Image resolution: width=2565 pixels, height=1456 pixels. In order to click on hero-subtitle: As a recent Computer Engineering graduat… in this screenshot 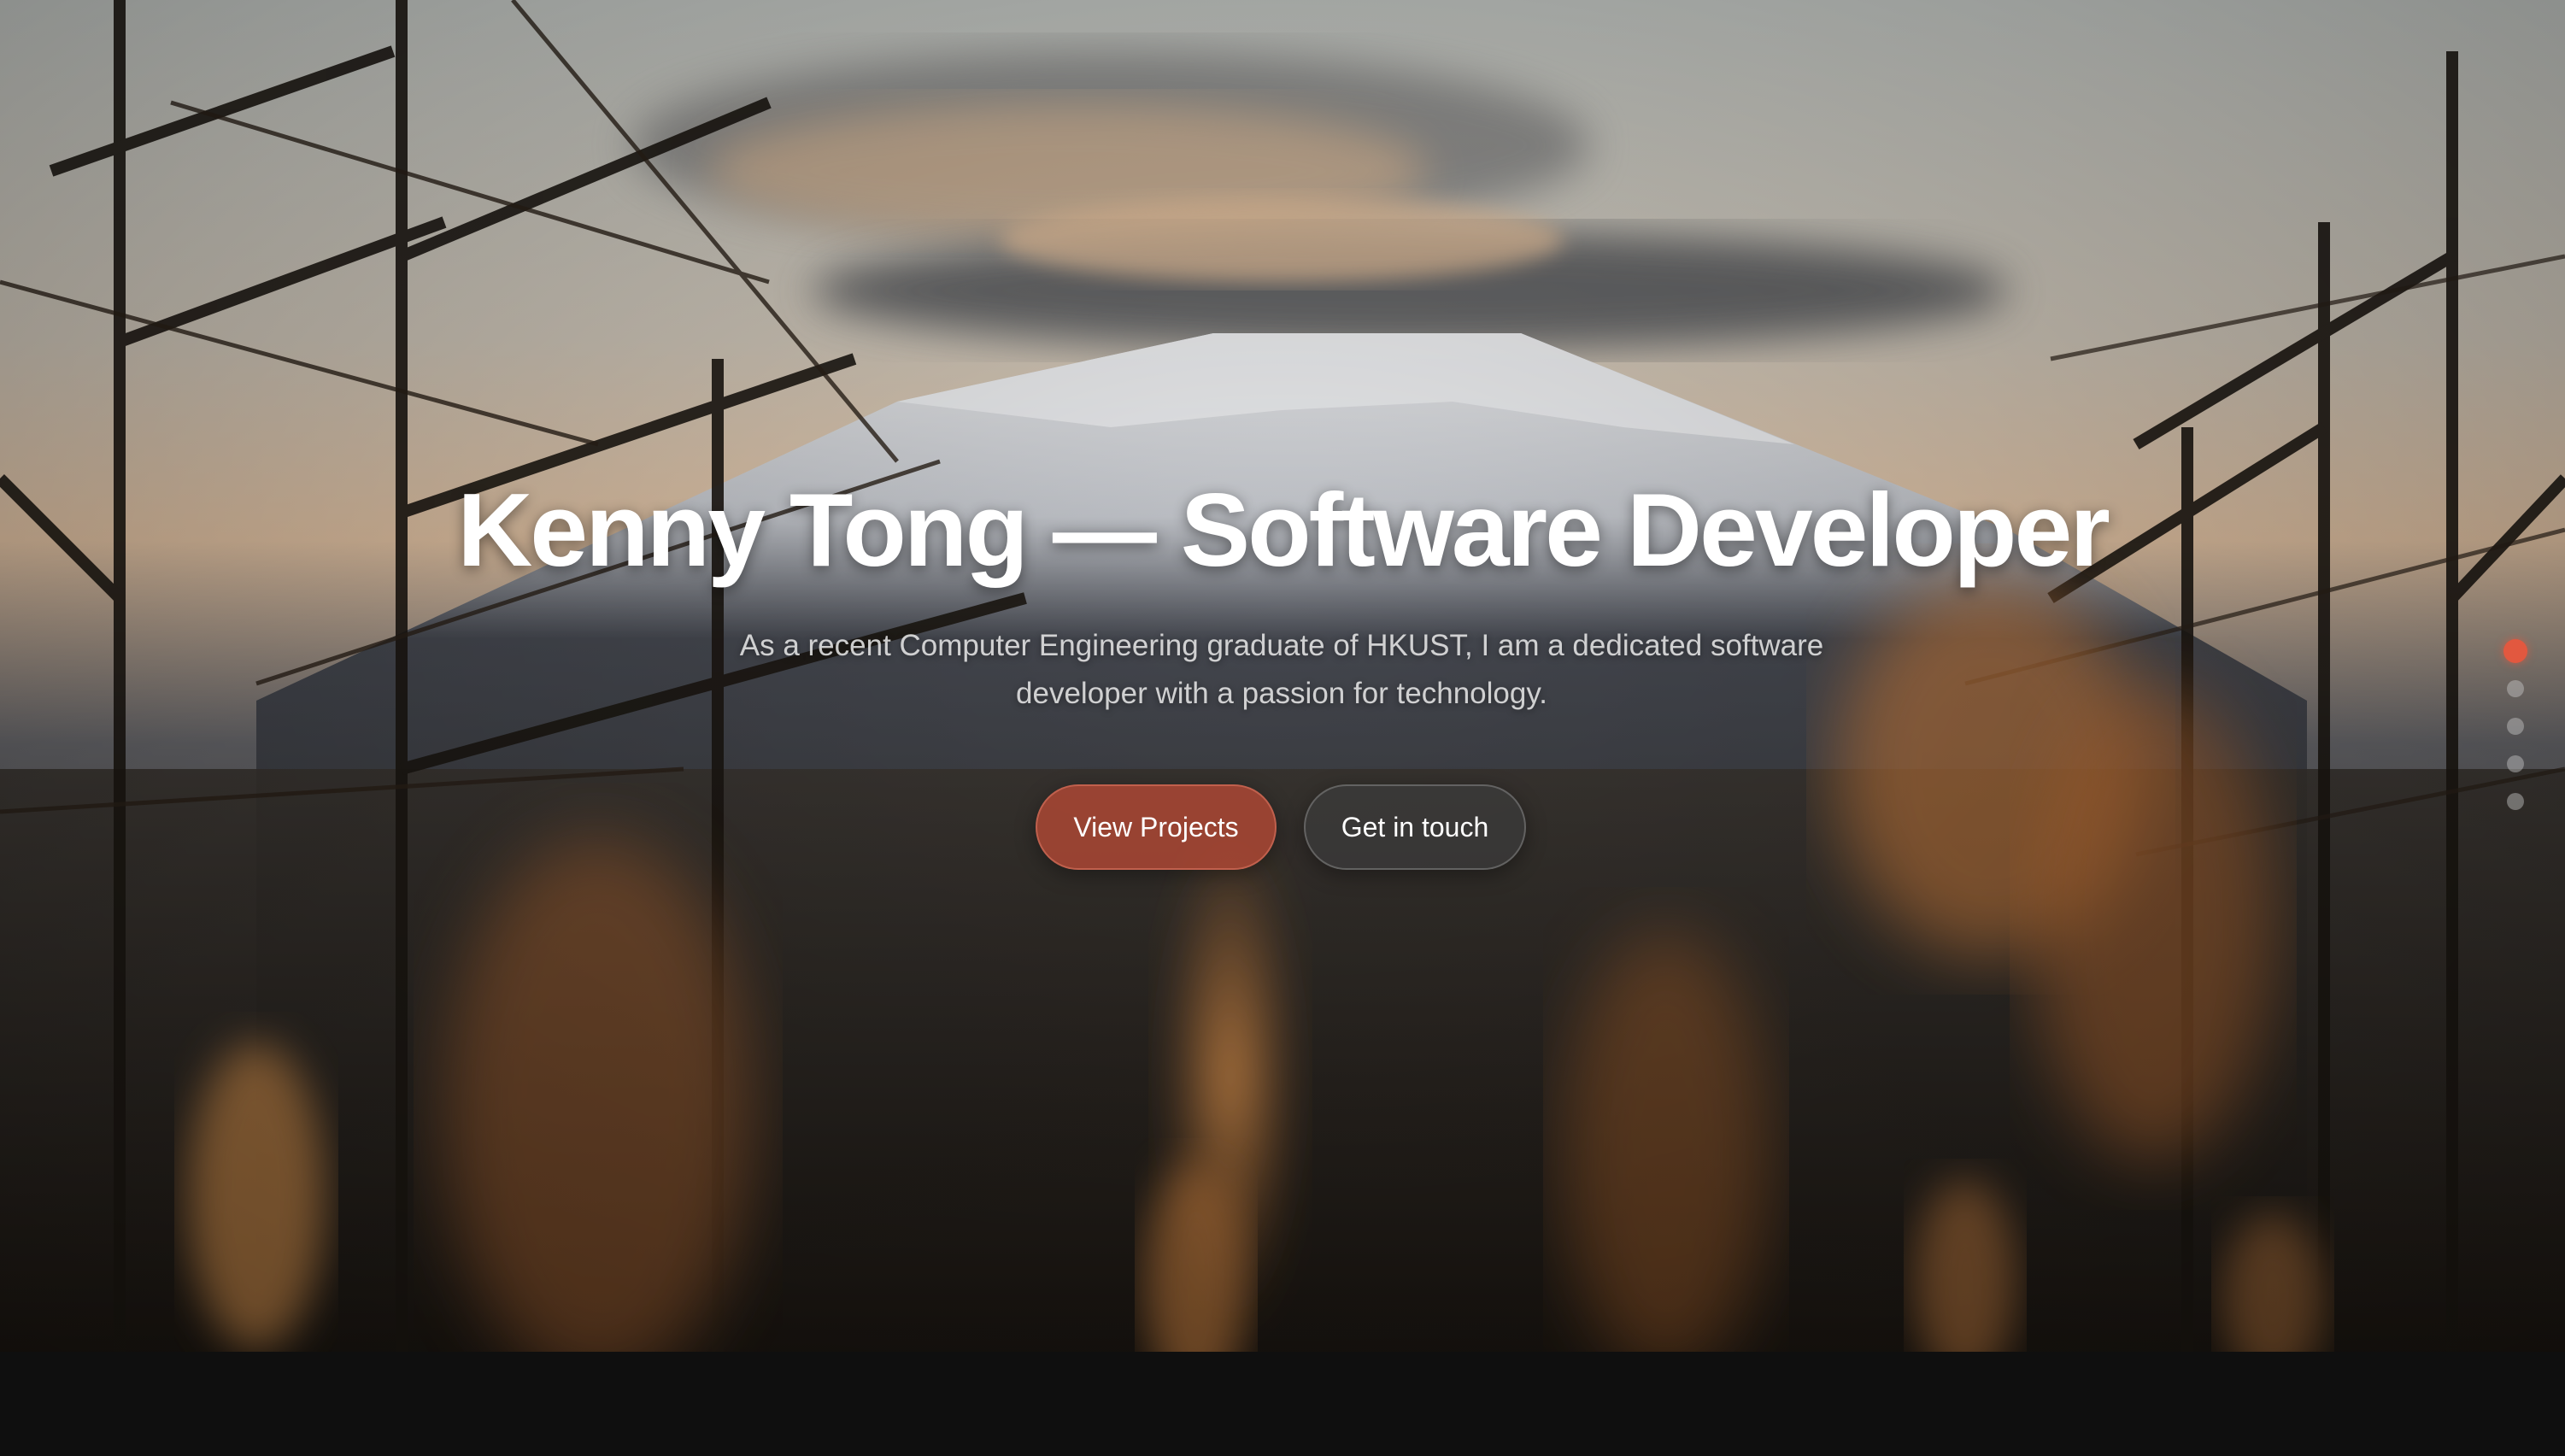, I will do `click(1281, 669)`.